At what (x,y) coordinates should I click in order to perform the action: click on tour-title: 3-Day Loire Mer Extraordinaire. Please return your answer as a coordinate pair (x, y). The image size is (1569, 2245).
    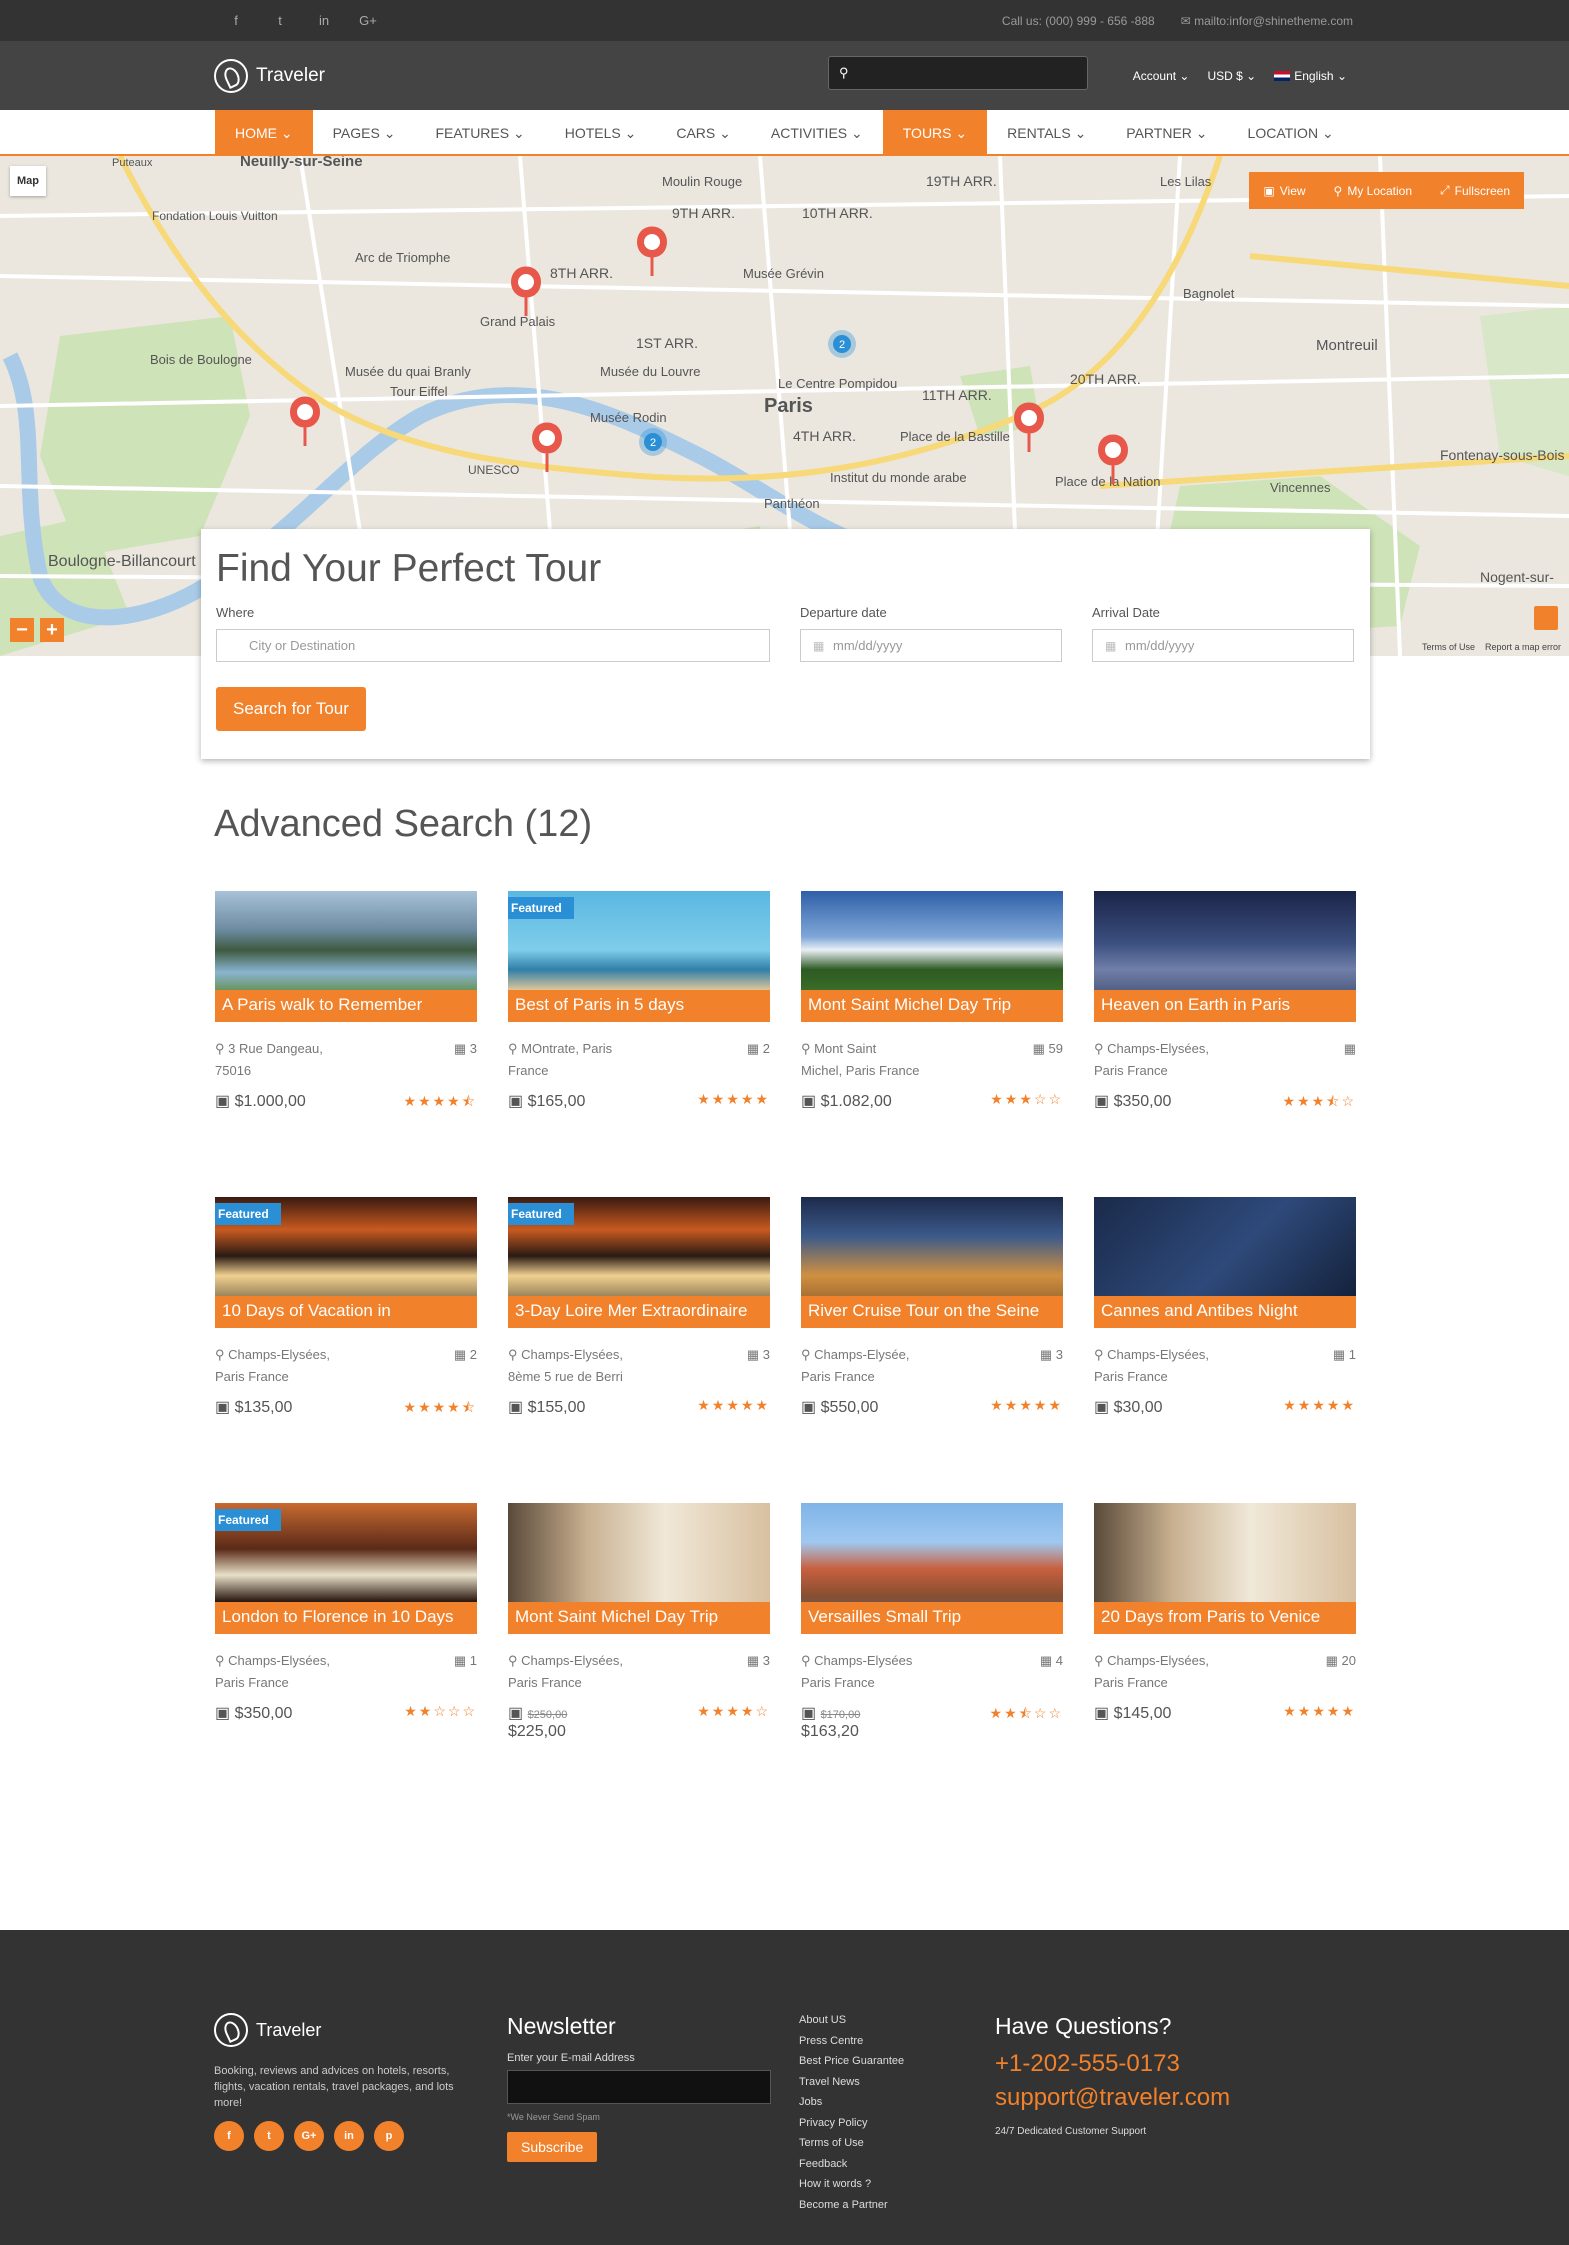
    Looking at the image, I should click on (639, 1312).